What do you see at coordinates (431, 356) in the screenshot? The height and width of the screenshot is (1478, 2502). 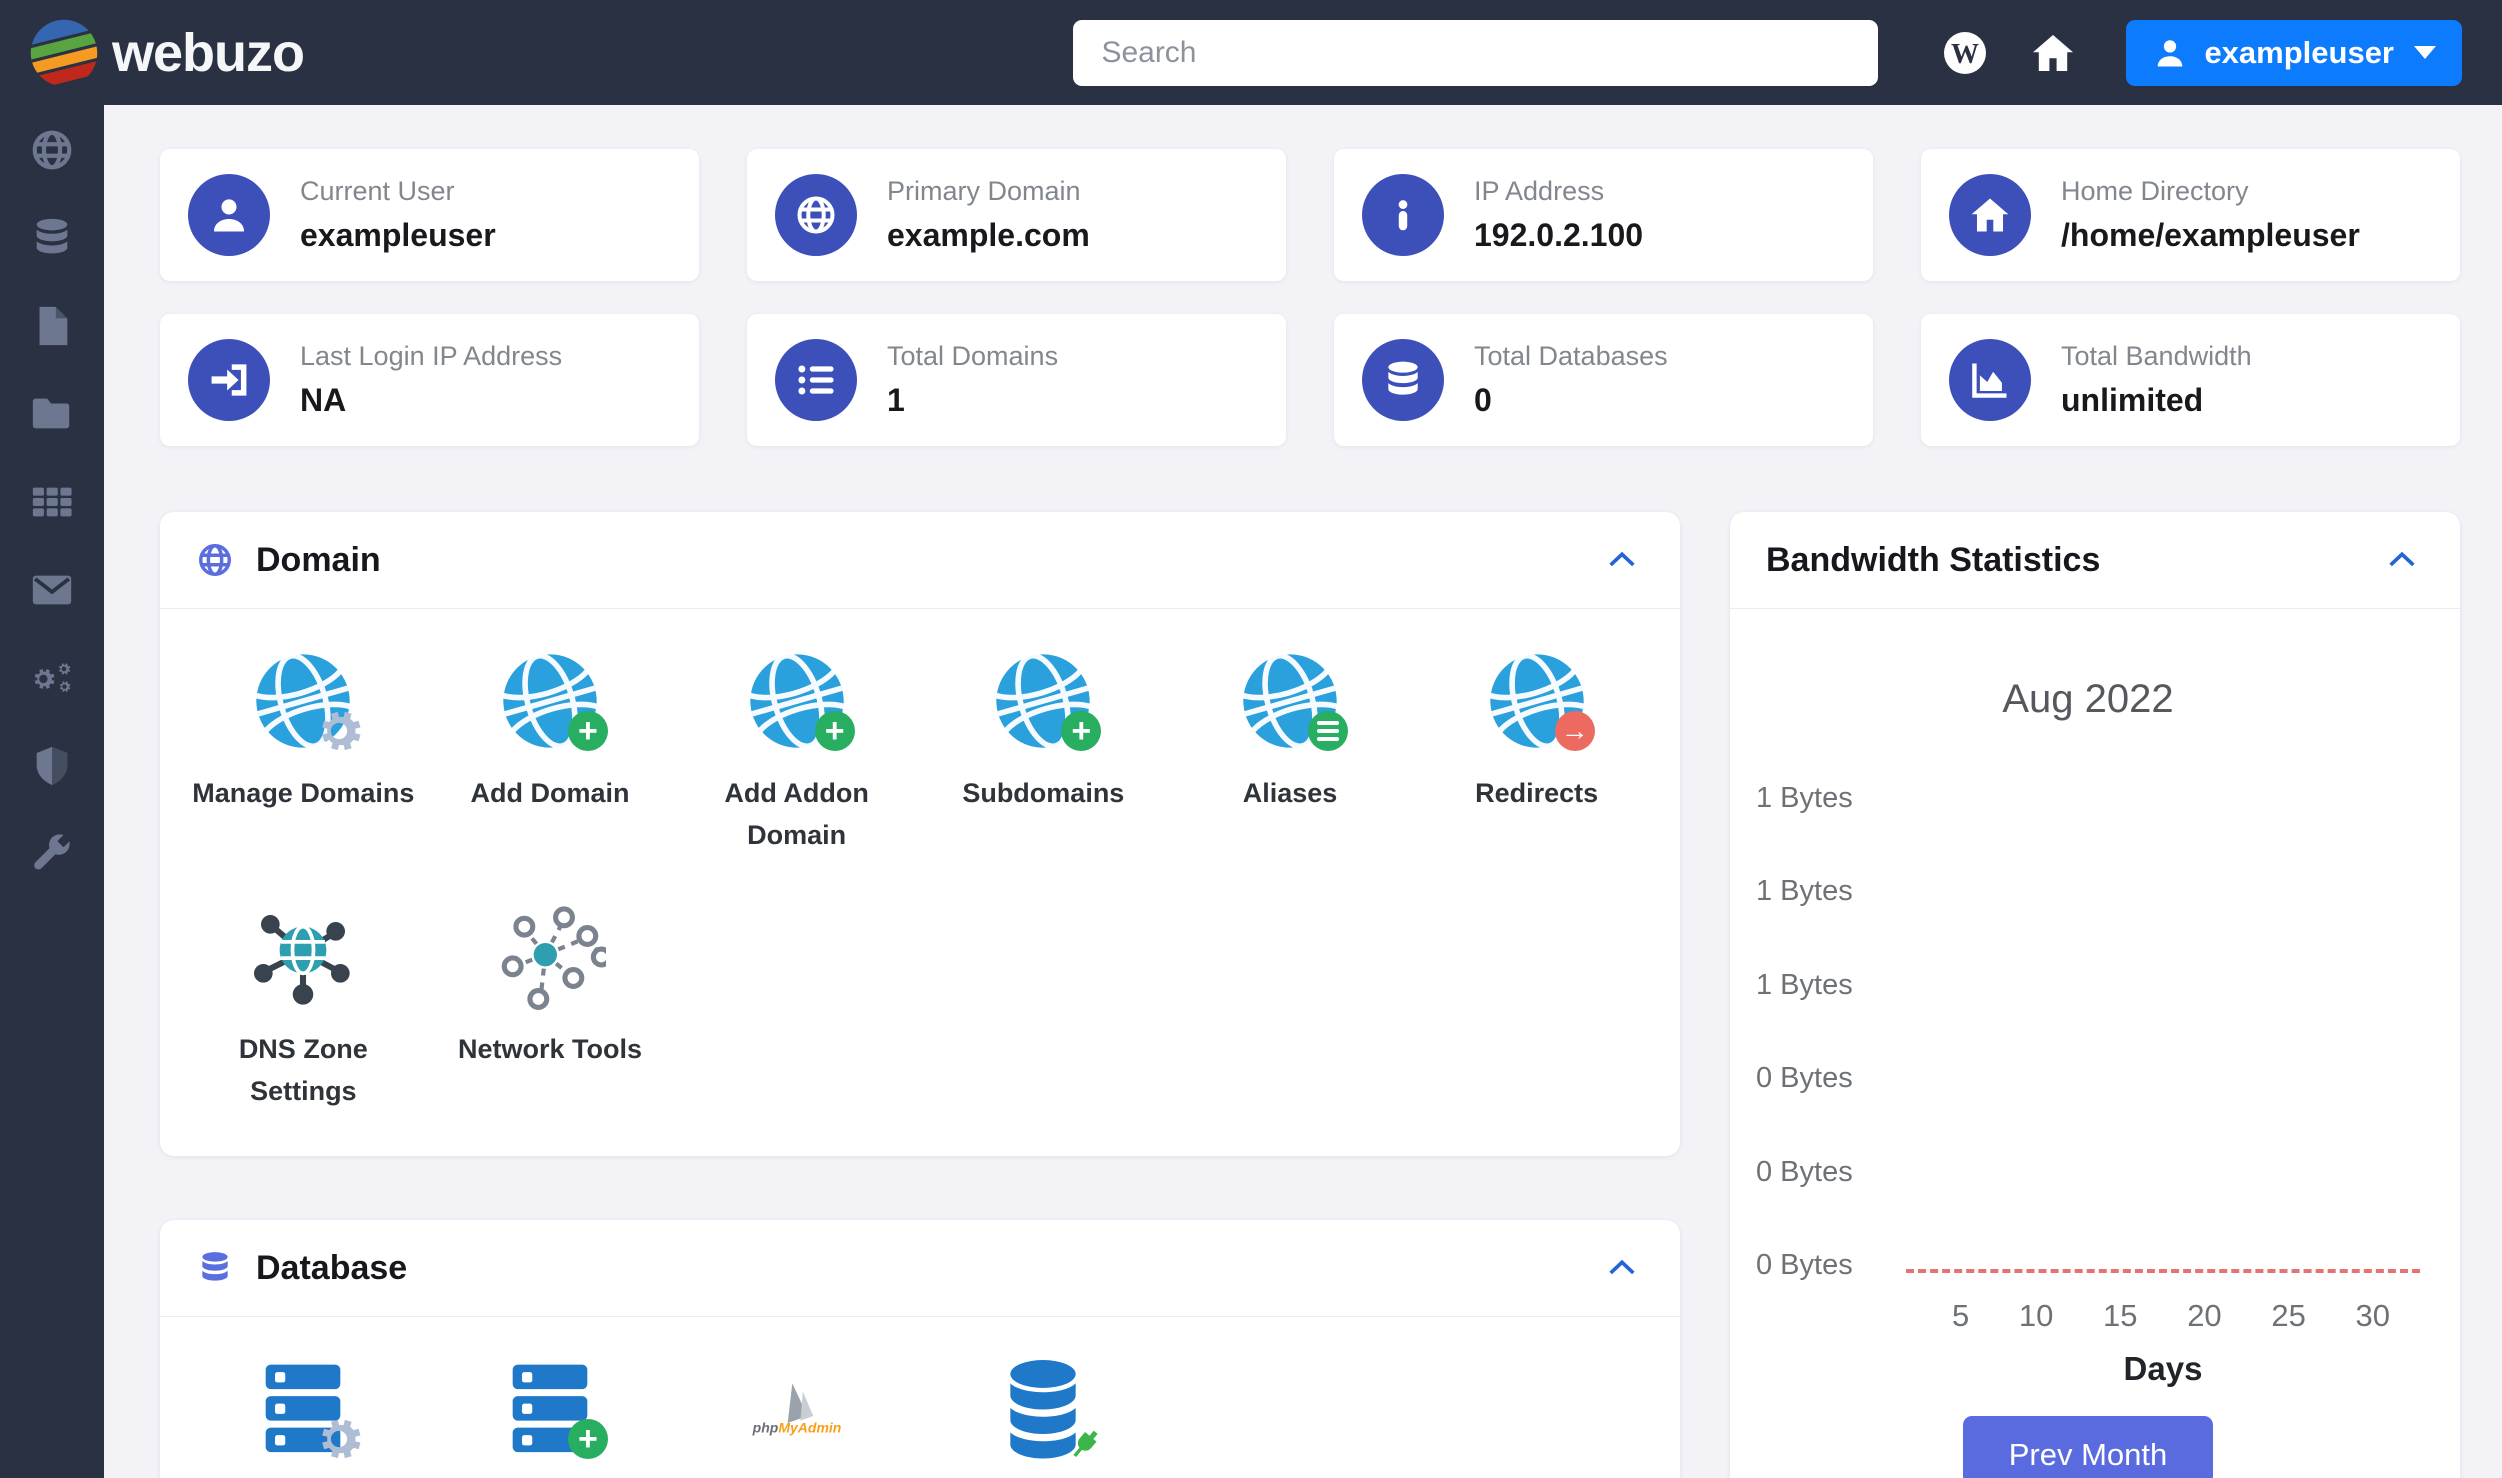 I see `stat-card-label: Last Login IP Address` at bounding box center [431, 356].